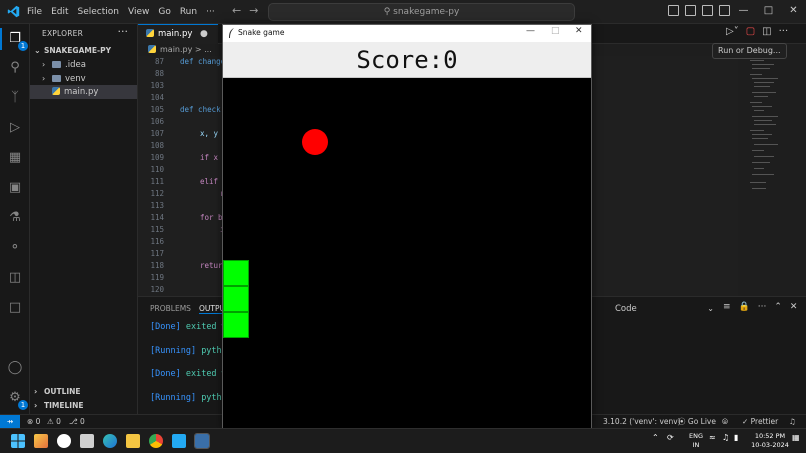  Describe the element at coordinates (707, 10) in the screenshot. I see `toggle-secondary-sidebar-icon` at that location.